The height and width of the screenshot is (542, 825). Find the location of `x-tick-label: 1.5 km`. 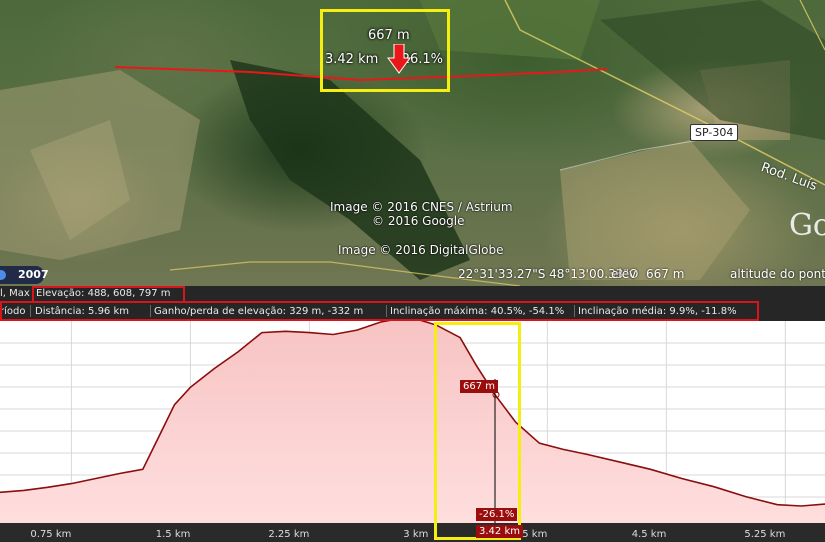

x-tick-label: 1.5 km is located at coordinates (173, 534).